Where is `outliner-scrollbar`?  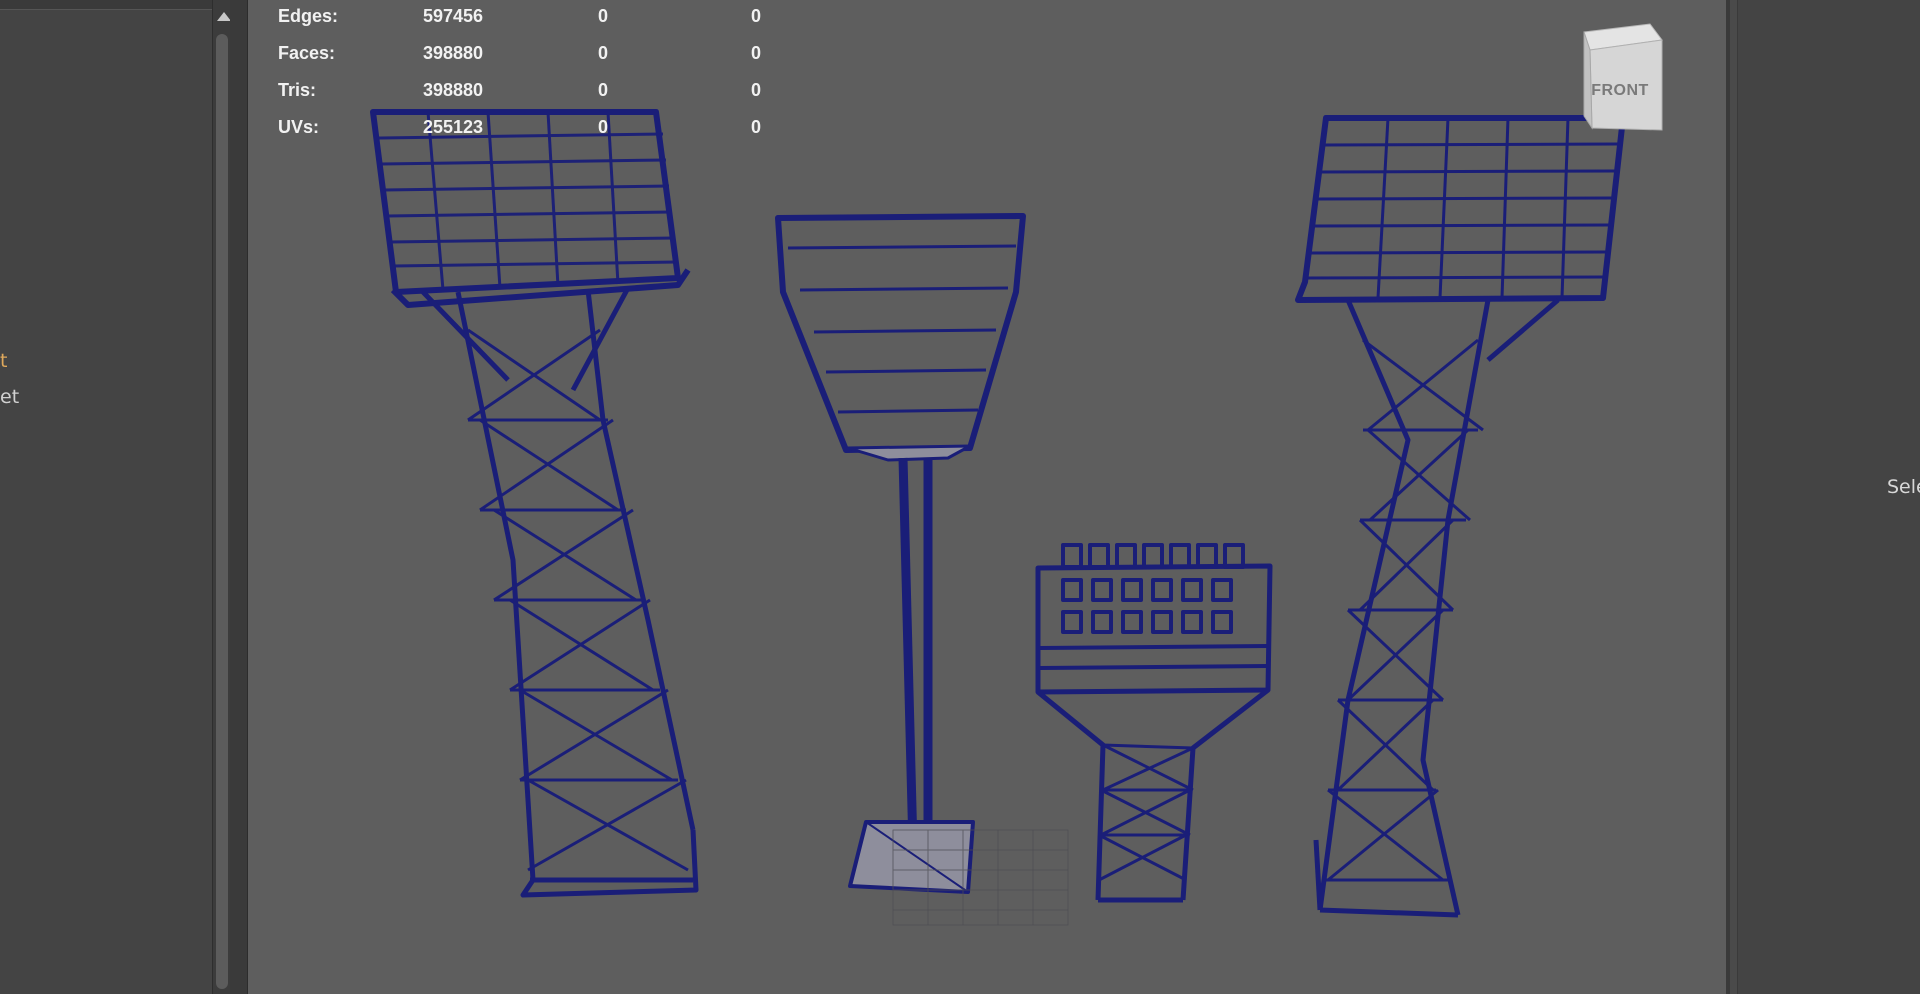 outliner-scrollbar is located at coordinates (221, 497).